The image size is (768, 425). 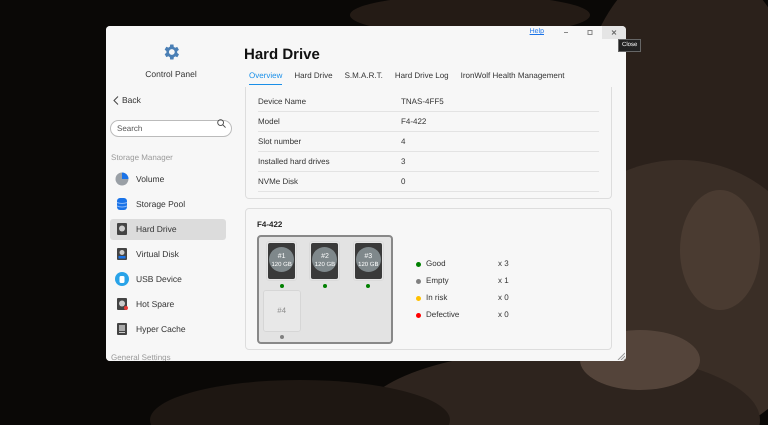 What do you see at coordinates (403, 162) in the screenshot?
I see `info-value: 3` at bounding box center [403, 162].